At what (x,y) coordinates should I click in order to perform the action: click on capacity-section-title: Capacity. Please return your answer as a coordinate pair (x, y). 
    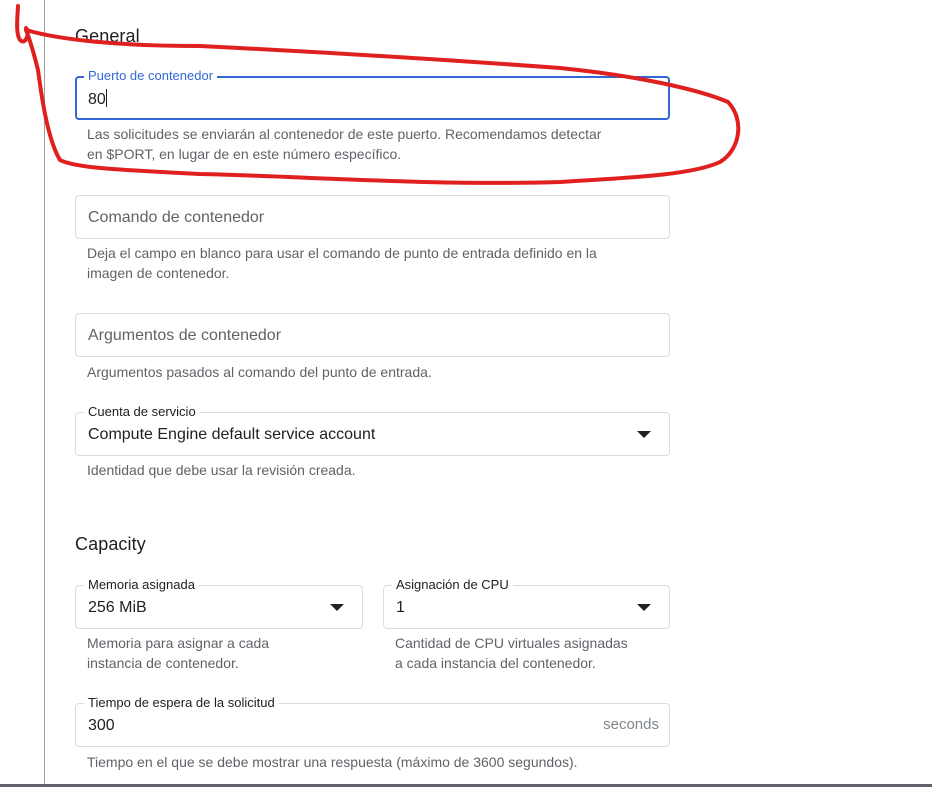
    Looking at the image, I should click on (110, 544).